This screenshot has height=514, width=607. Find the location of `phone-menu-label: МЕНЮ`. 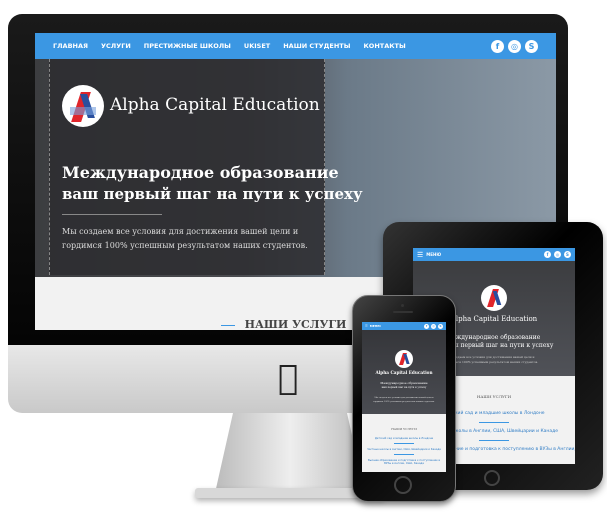

phone-menu-label: МЕНЮ is located at coordinates (375, 326).